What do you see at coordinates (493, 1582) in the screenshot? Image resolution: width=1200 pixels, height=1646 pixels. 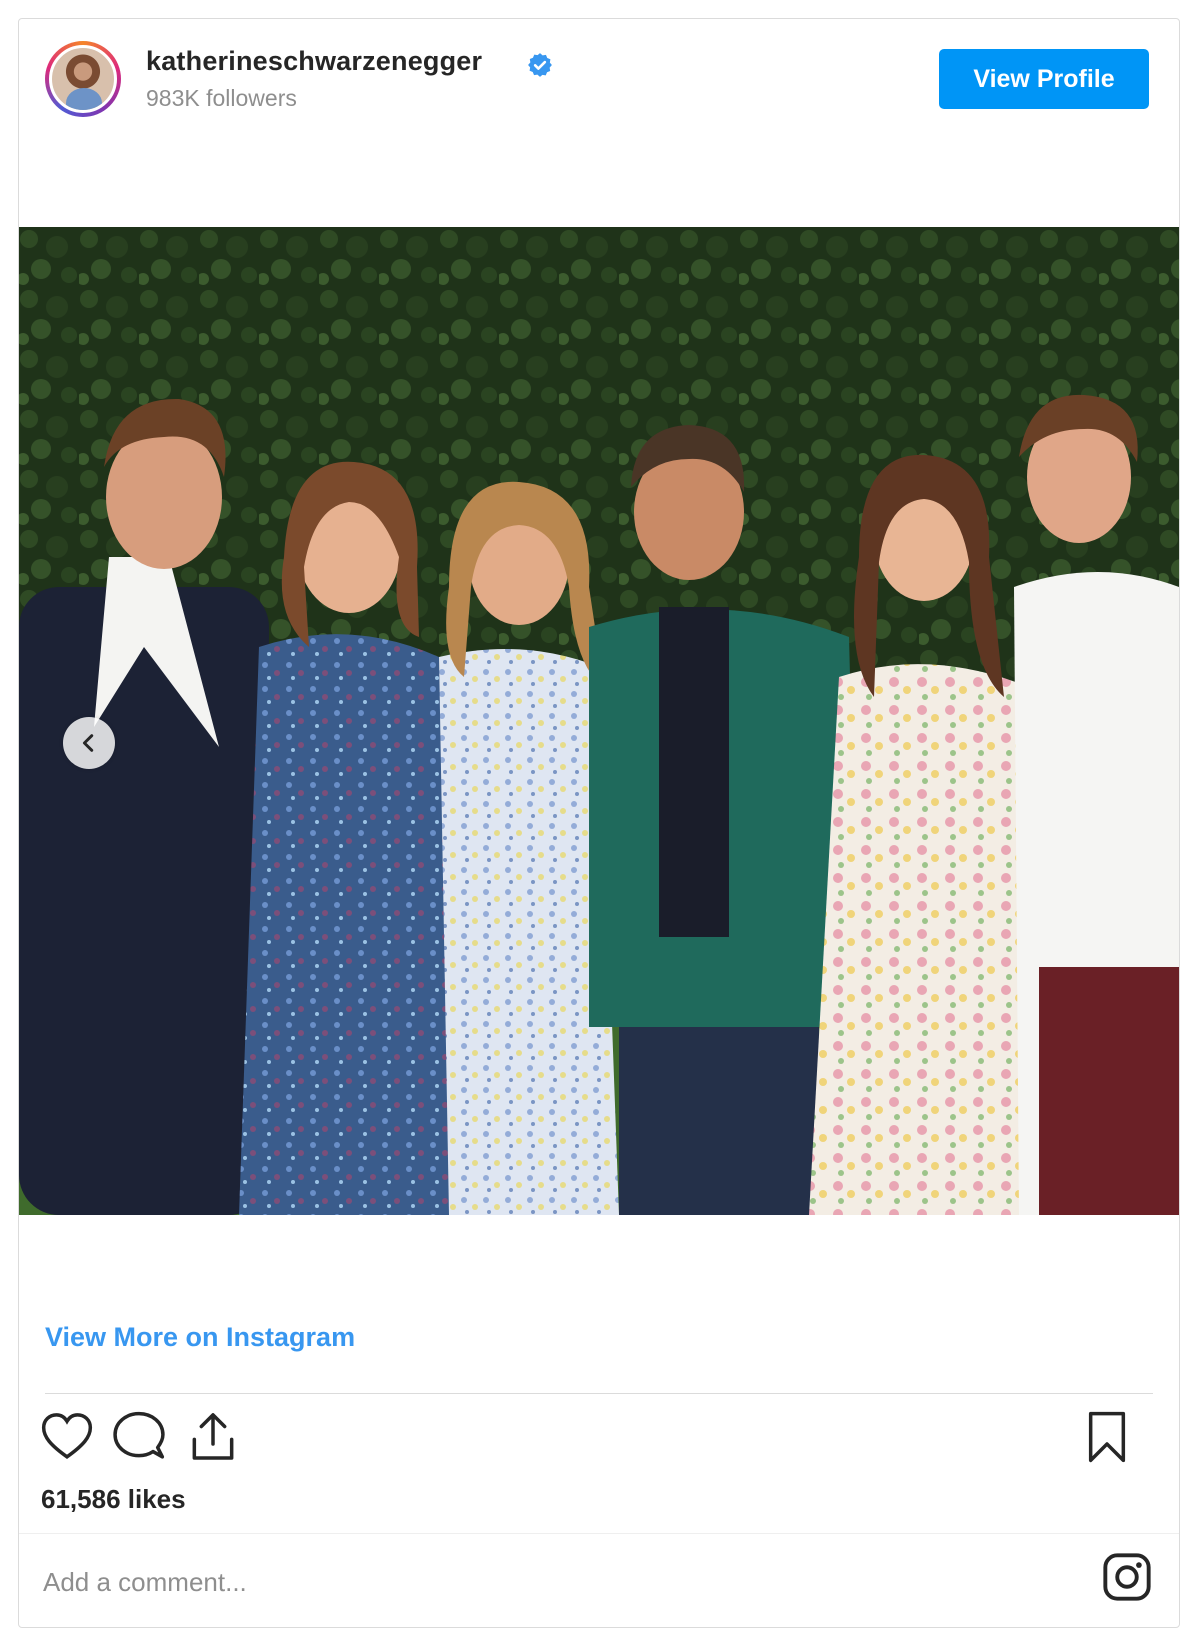 I see `comment-input` at bounding box center [493, 1582].